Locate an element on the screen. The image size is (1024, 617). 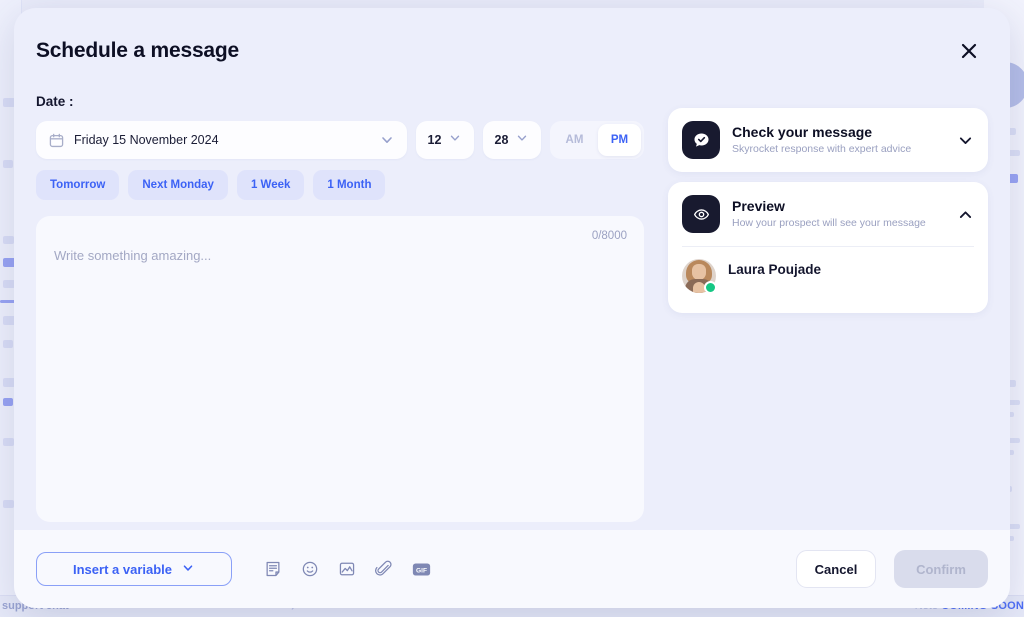
avatar is located at coordinates (699, 276).